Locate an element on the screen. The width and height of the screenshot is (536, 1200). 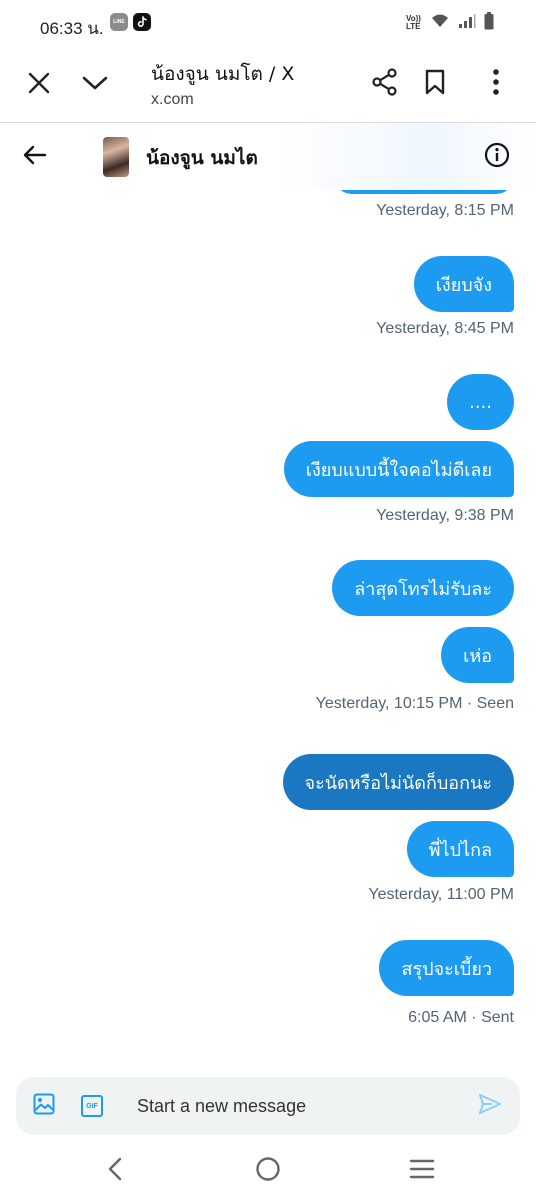
close-tab-button is located at coordinates (39, 85).